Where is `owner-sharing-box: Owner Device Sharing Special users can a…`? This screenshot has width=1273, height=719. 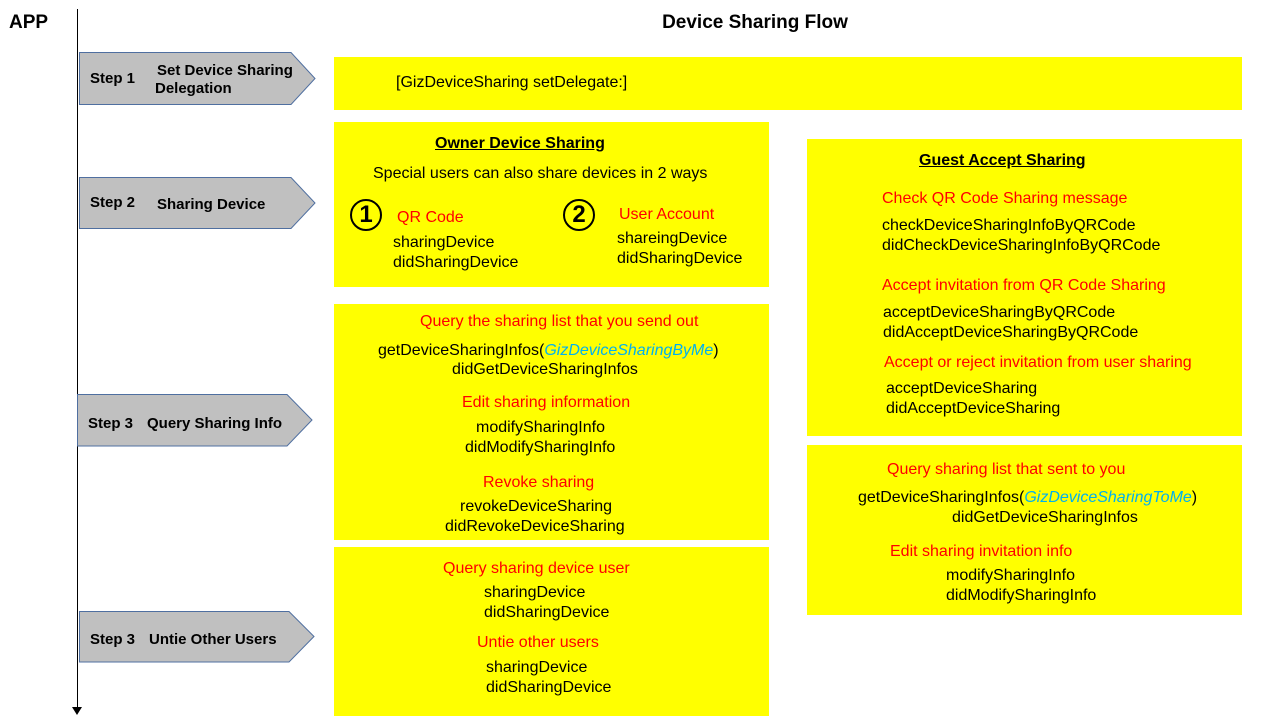 owner-sharing-box: Owner Device Sharing Special users can a… is located at coordinates (551, 204).